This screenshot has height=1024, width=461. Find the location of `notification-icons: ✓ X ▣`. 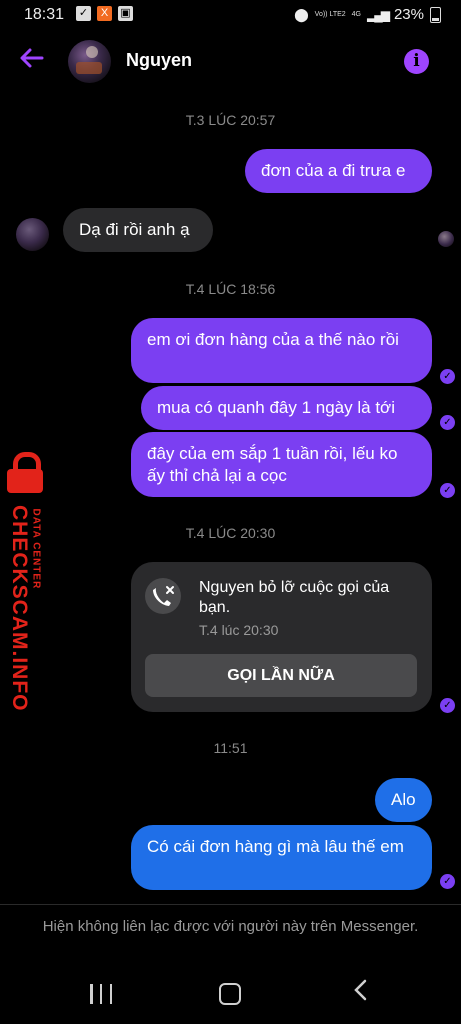

notification-icons: ✓ X ▣ is located at coordinates (104, 13).